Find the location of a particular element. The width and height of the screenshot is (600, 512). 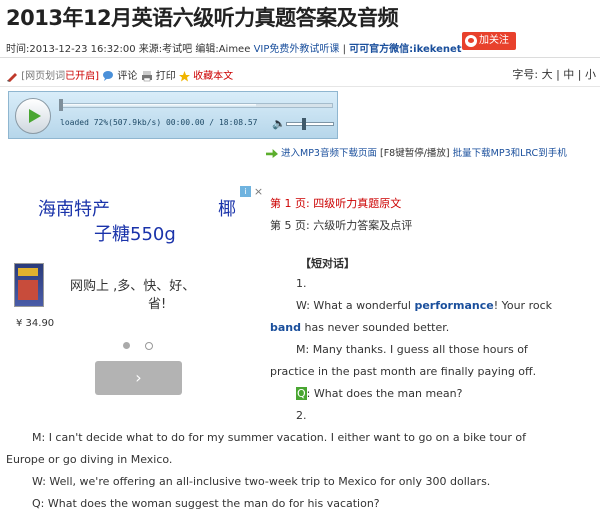

ad-headline: 海南特产 is located at coordinates (74, 208).